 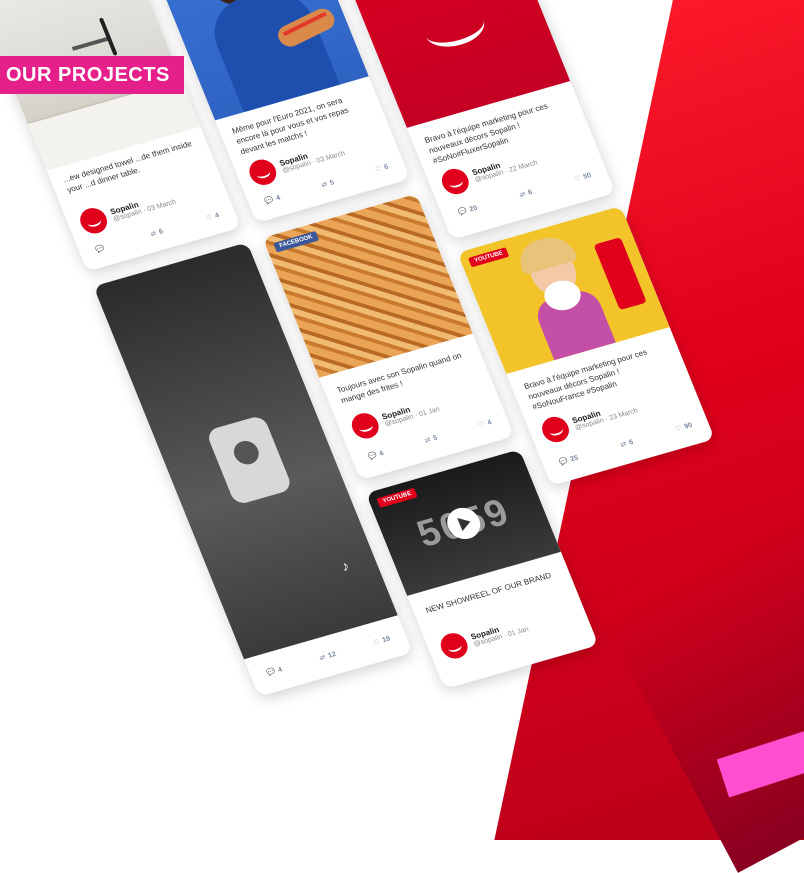 I want to click on like-count: 19, so click(x=386, y=639).